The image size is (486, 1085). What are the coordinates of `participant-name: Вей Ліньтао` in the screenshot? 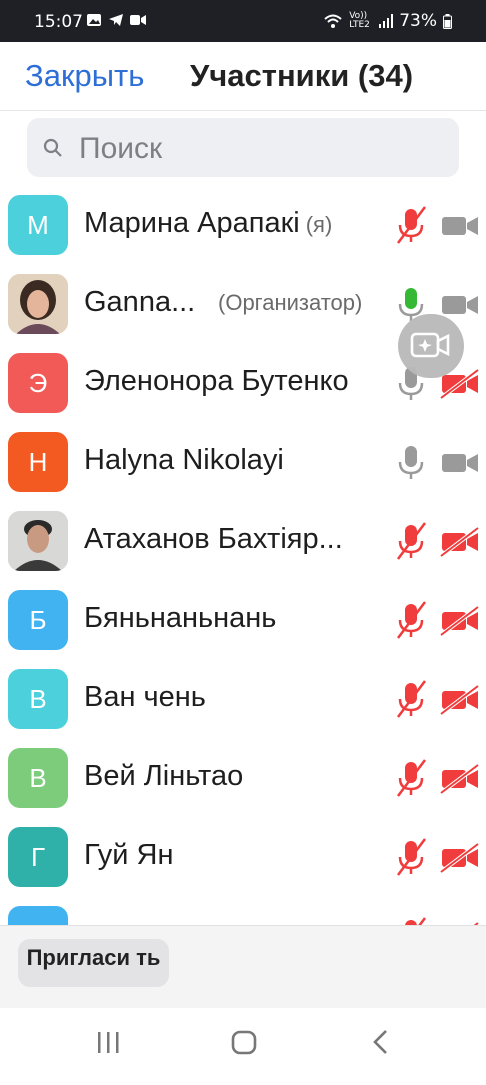 It's located at (164, 776).